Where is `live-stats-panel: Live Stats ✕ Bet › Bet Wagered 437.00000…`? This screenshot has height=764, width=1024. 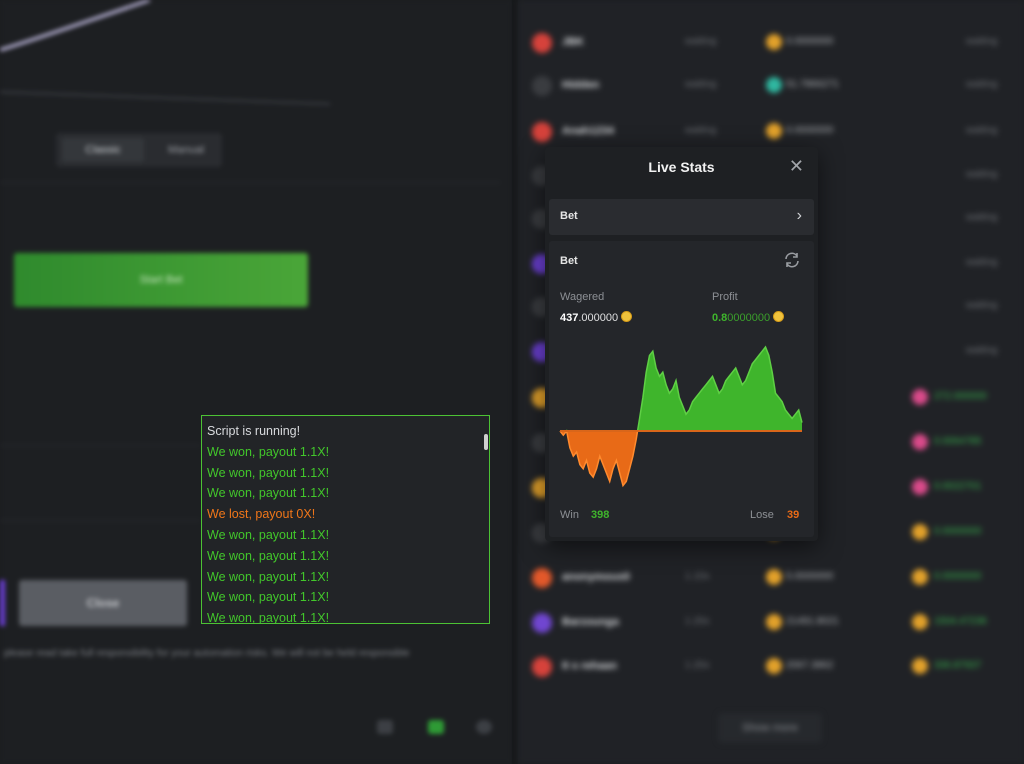
live-stats-panel: Live Stats ✕ Bet › Bet Wagered 437.00000… is located at coordinates (681, 344).